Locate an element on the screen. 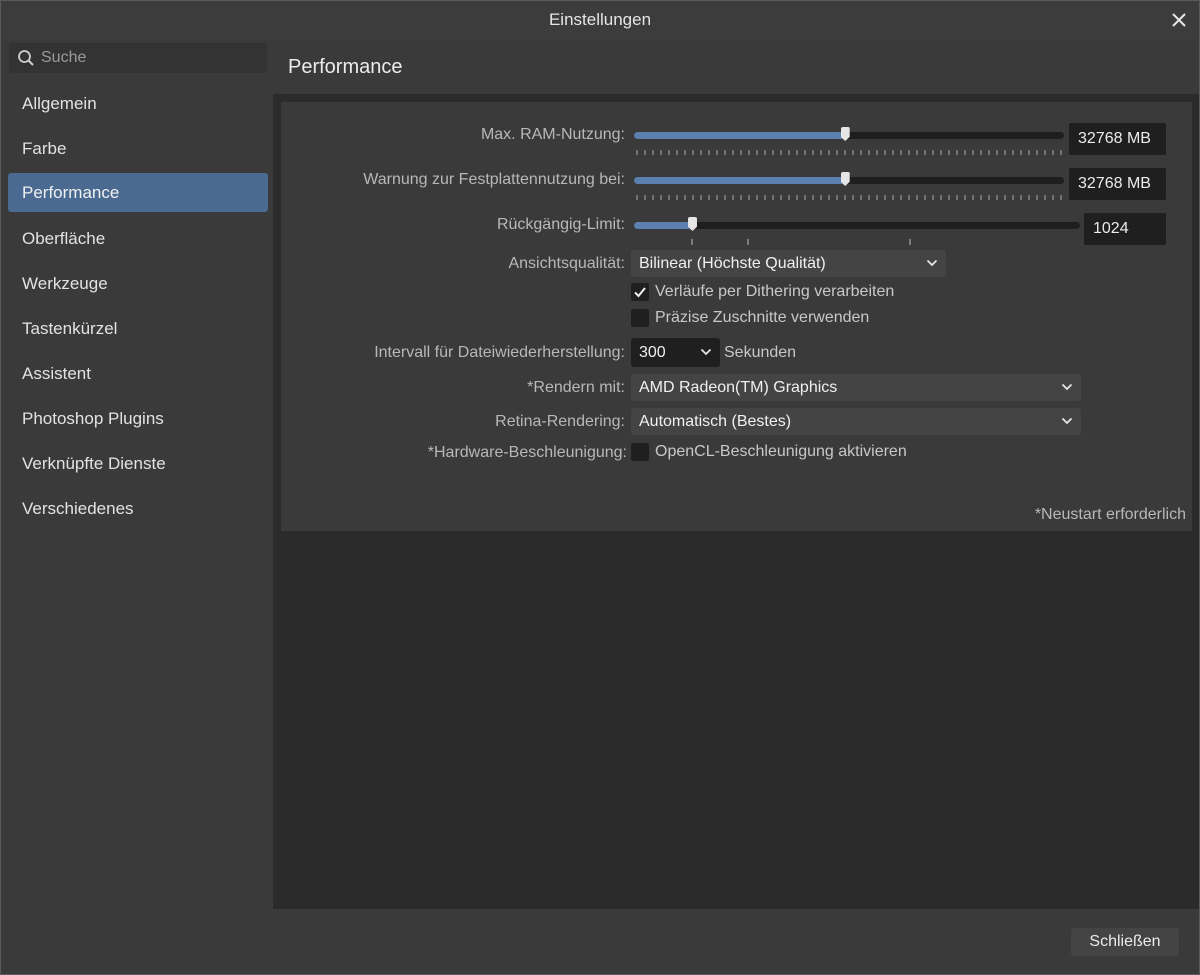 This screenshot has height=975, width=1200. dithering-label: Verläufe per Dithering verarbeiten is located at coordinates (775, 291).